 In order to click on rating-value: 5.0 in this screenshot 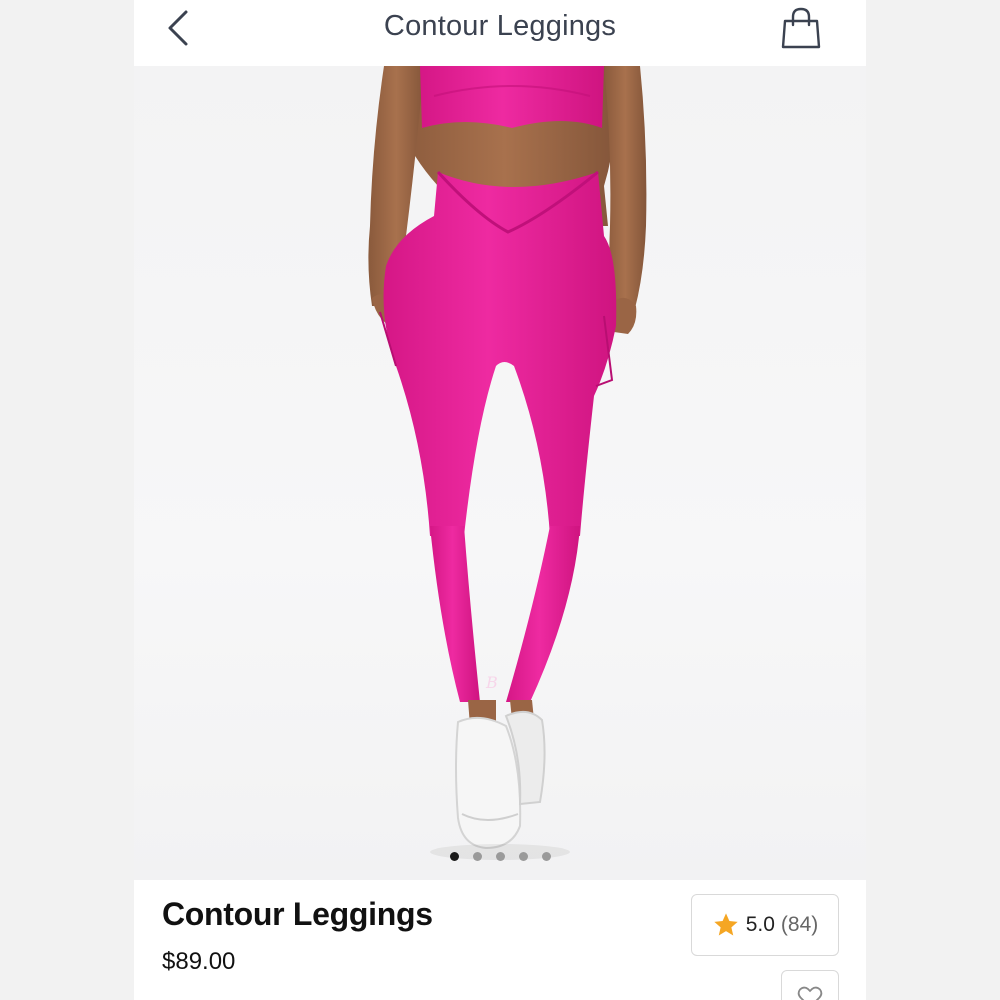, I will do `click(760, 924)`.